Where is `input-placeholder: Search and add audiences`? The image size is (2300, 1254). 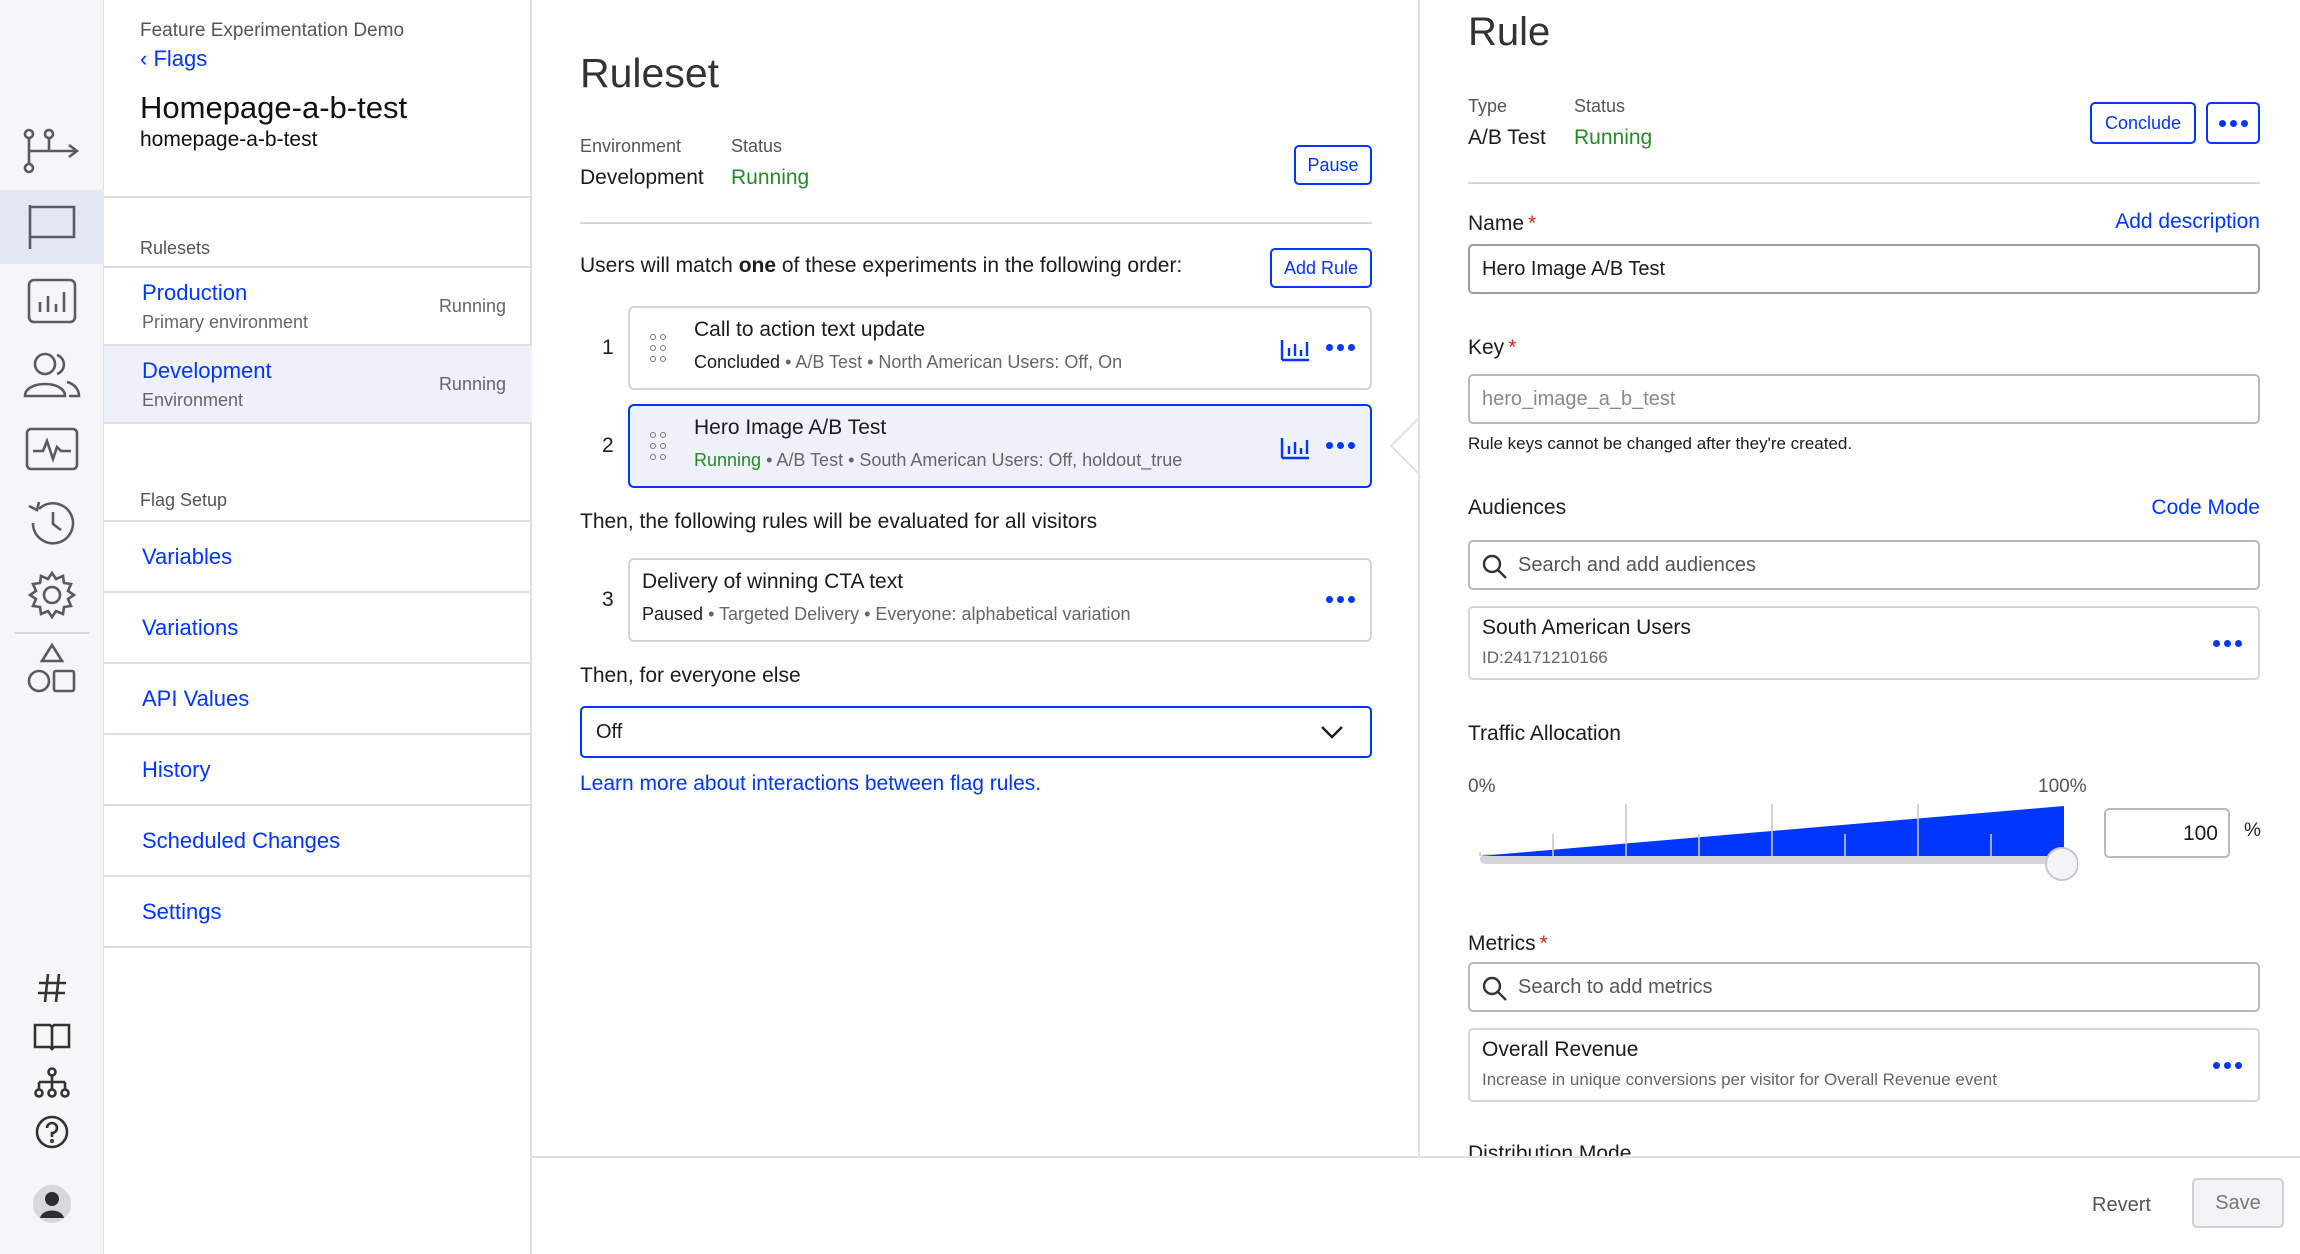
input-placeholder: Search and add audiences is located at coordinates (1637, 565).